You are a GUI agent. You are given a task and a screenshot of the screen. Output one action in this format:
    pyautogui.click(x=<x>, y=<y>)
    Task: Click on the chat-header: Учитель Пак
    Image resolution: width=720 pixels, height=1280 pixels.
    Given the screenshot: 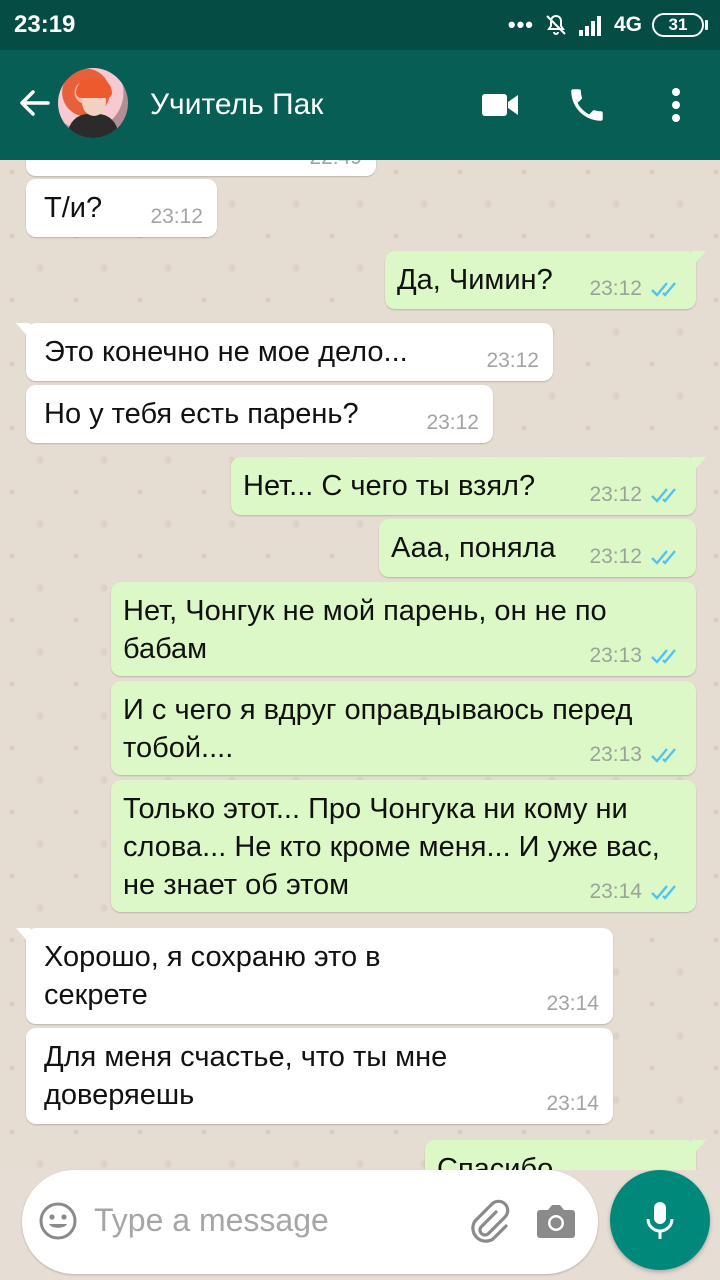 What is the action you would take?
    pyautogui.click(x=360, y=105)
    